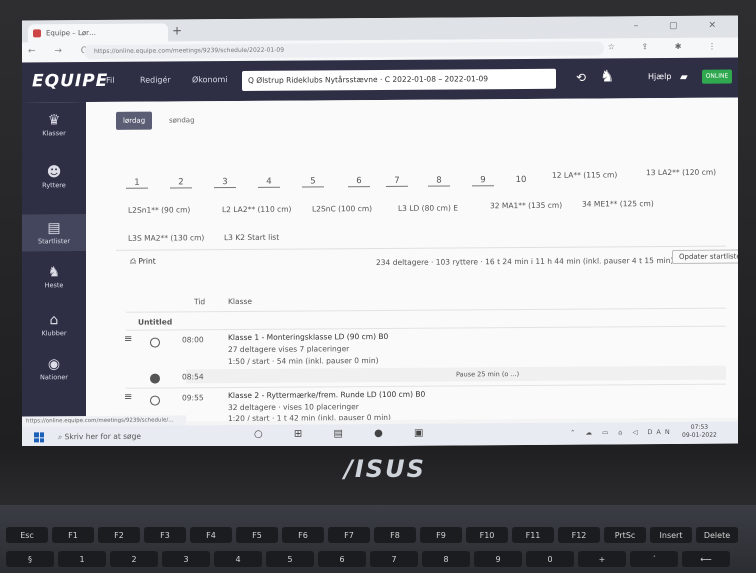  Describe the element at coordinates (165, 535) in the screenshot. I see `keyboard-key: F3` at that location.